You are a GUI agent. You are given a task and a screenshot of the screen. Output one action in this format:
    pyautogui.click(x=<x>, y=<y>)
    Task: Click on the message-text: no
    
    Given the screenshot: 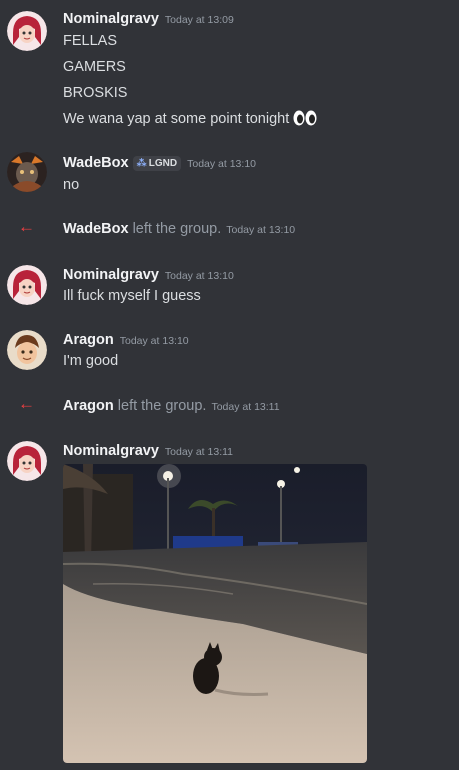 What is the action you would take?
    pyautogui.click(x=71, y=185)
    